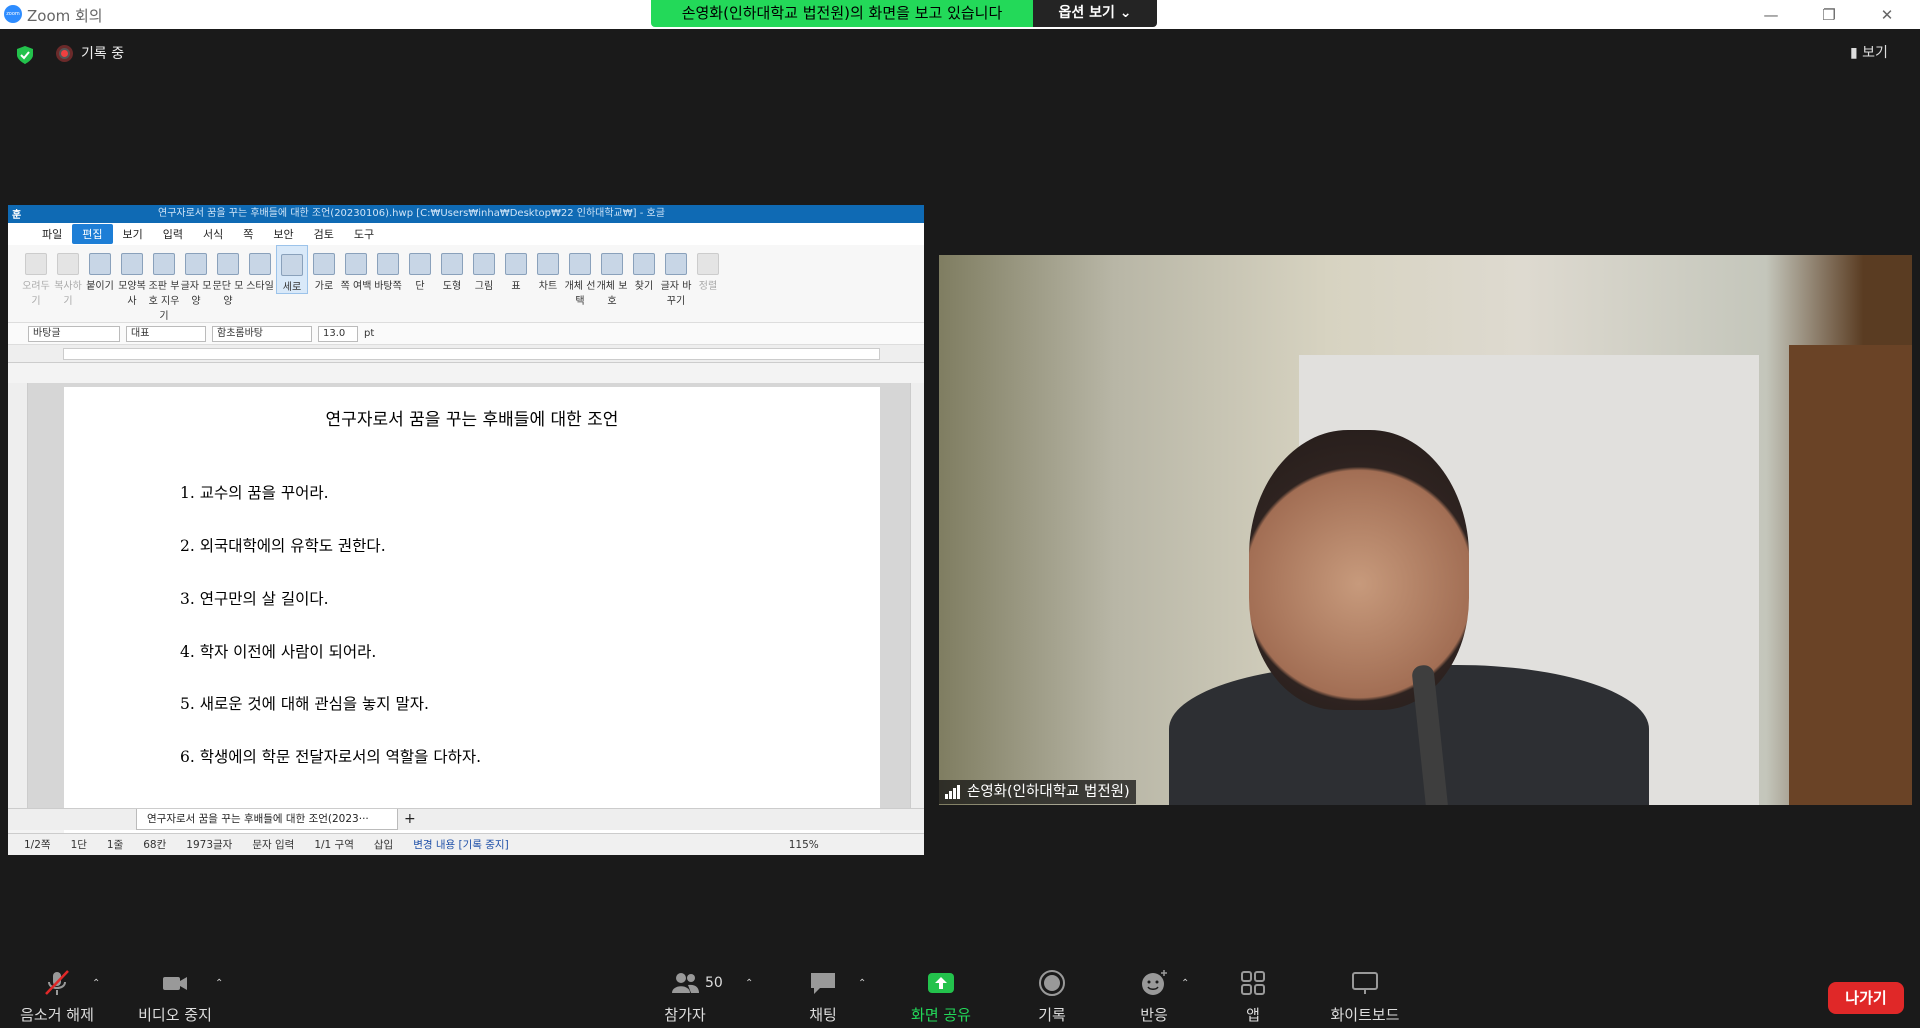 This screenshot has height=1028, width=1920. I want to click on ribbon-paste: 붙이기, so click(100, 268).